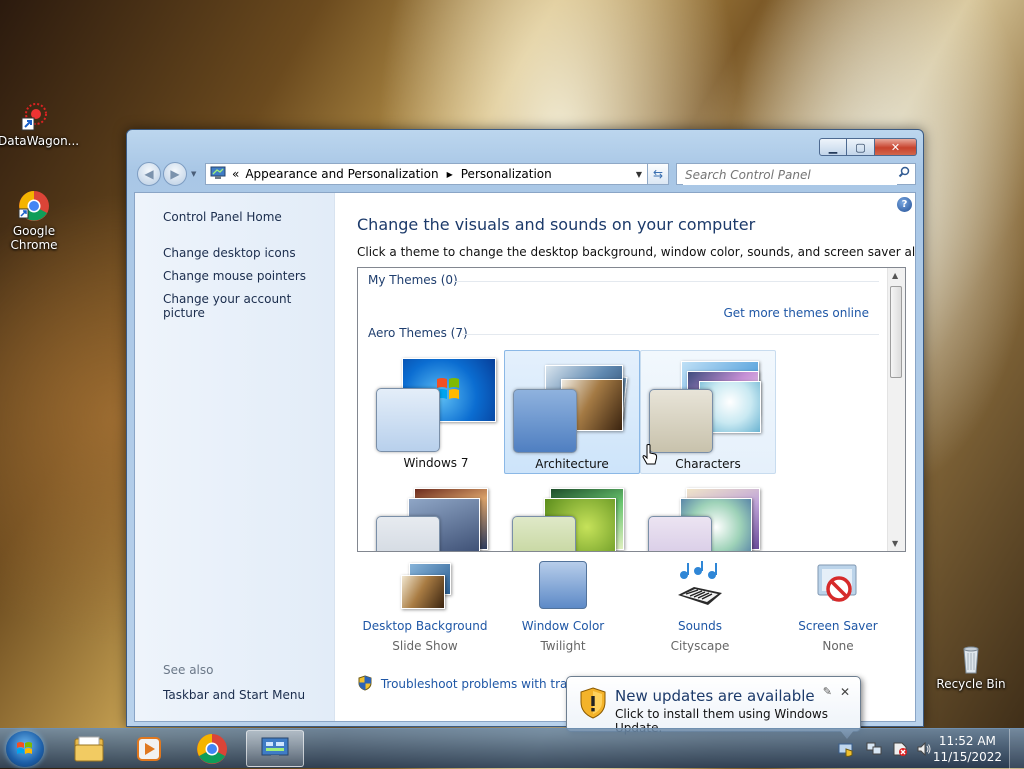  What do you see at coordinates (193, 174) in the screenshot?
I see `history-dropdown: ▼` at bounding box center [193, 174].